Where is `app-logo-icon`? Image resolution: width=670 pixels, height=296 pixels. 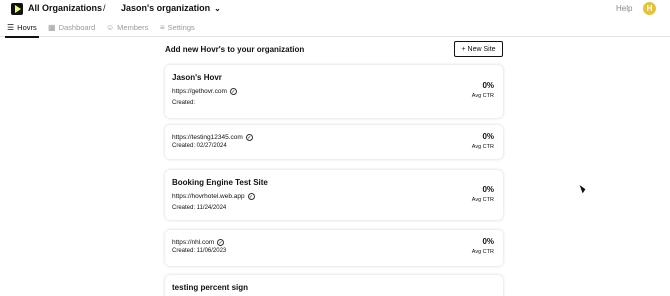 app-logo-icon is located at coordinates (17, 9).